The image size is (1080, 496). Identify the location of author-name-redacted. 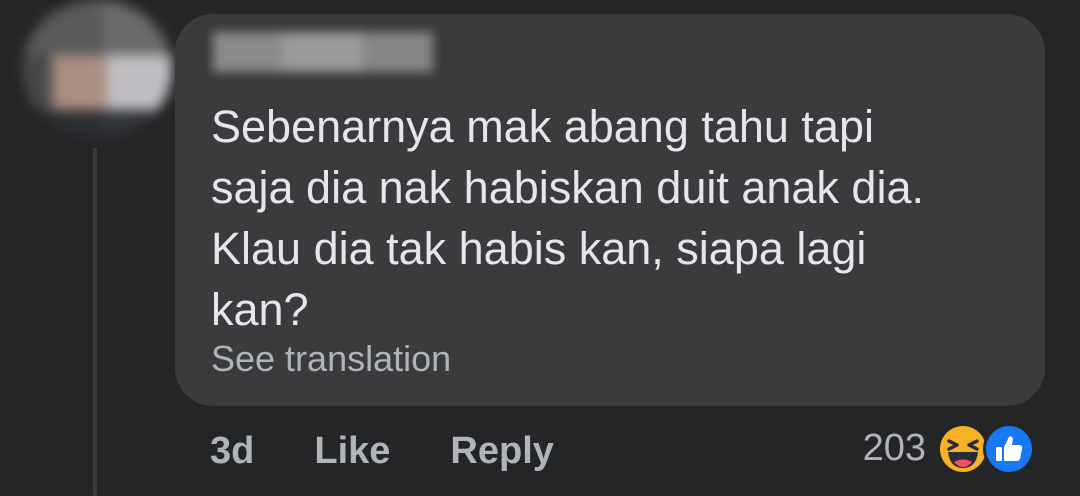
(323, 52).